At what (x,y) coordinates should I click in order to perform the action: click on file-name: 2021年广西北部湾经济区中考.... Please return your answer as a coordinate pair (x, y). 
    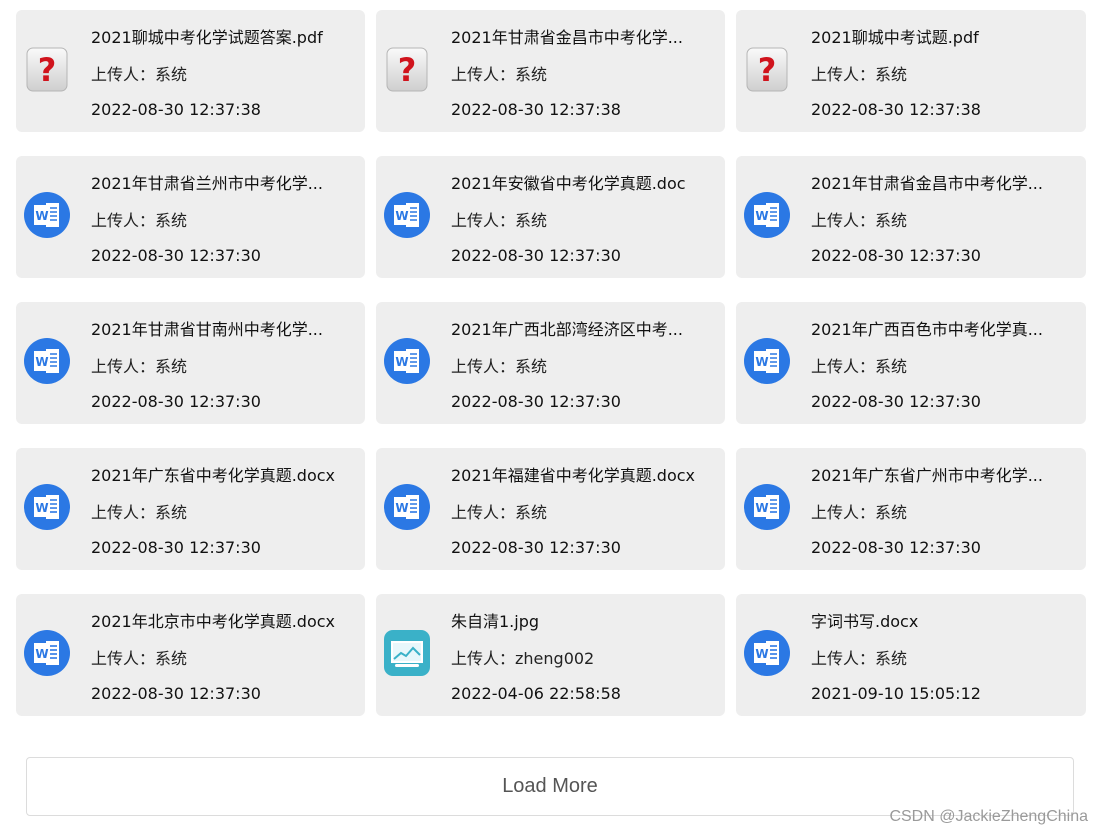
    Looking at the image, I should click on (584, 330).